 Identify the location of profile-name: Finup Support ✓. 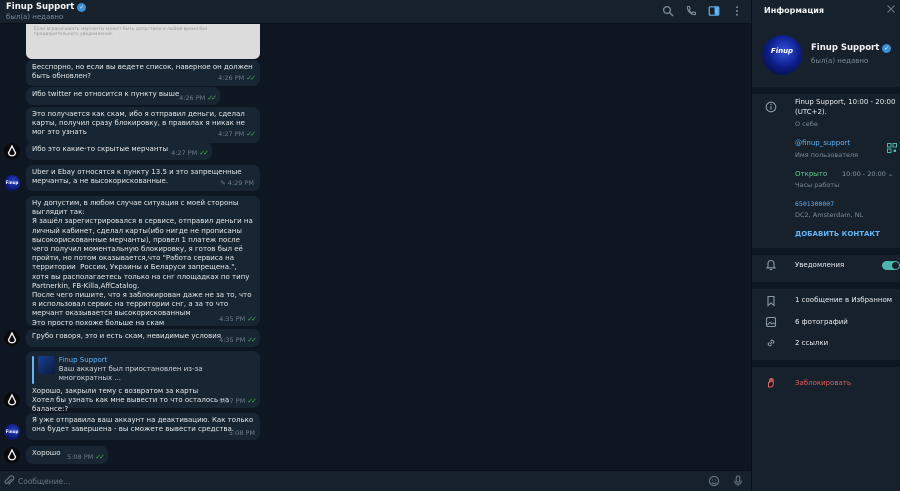
(851, 48).